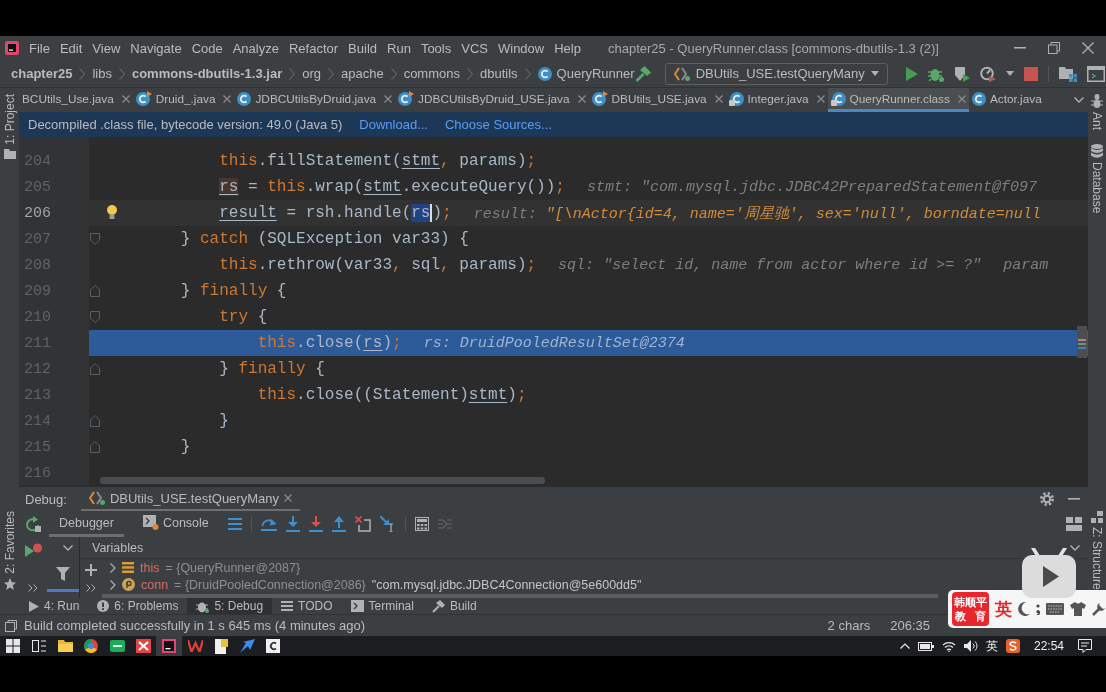 This screenshot has width=1106, height=692. Describe the element at coordinates (521, 48) in the screenshot. I see `menu-item: Window` at that location.